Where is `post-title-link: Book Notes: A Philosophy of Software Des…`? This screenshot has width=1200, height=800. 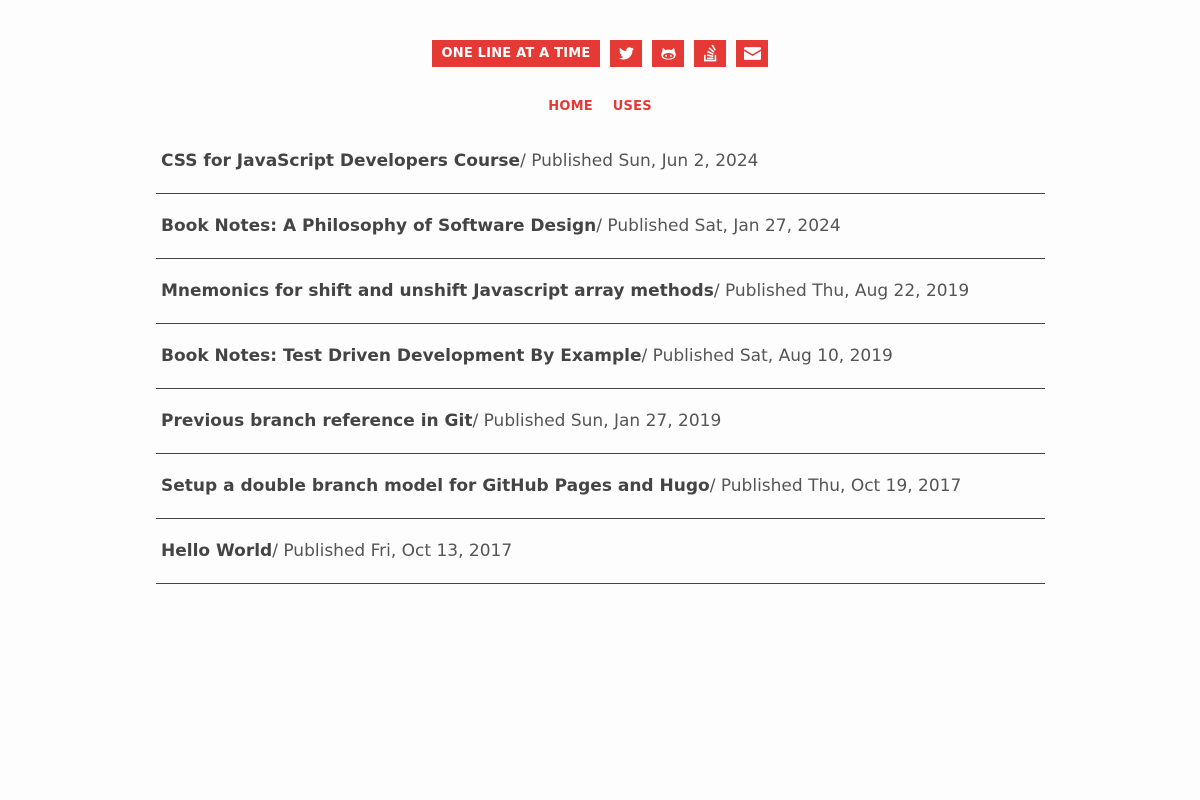 post-title-link: Book Notes: A Philosophy of Software Des… is located at coordinates (378, 226).